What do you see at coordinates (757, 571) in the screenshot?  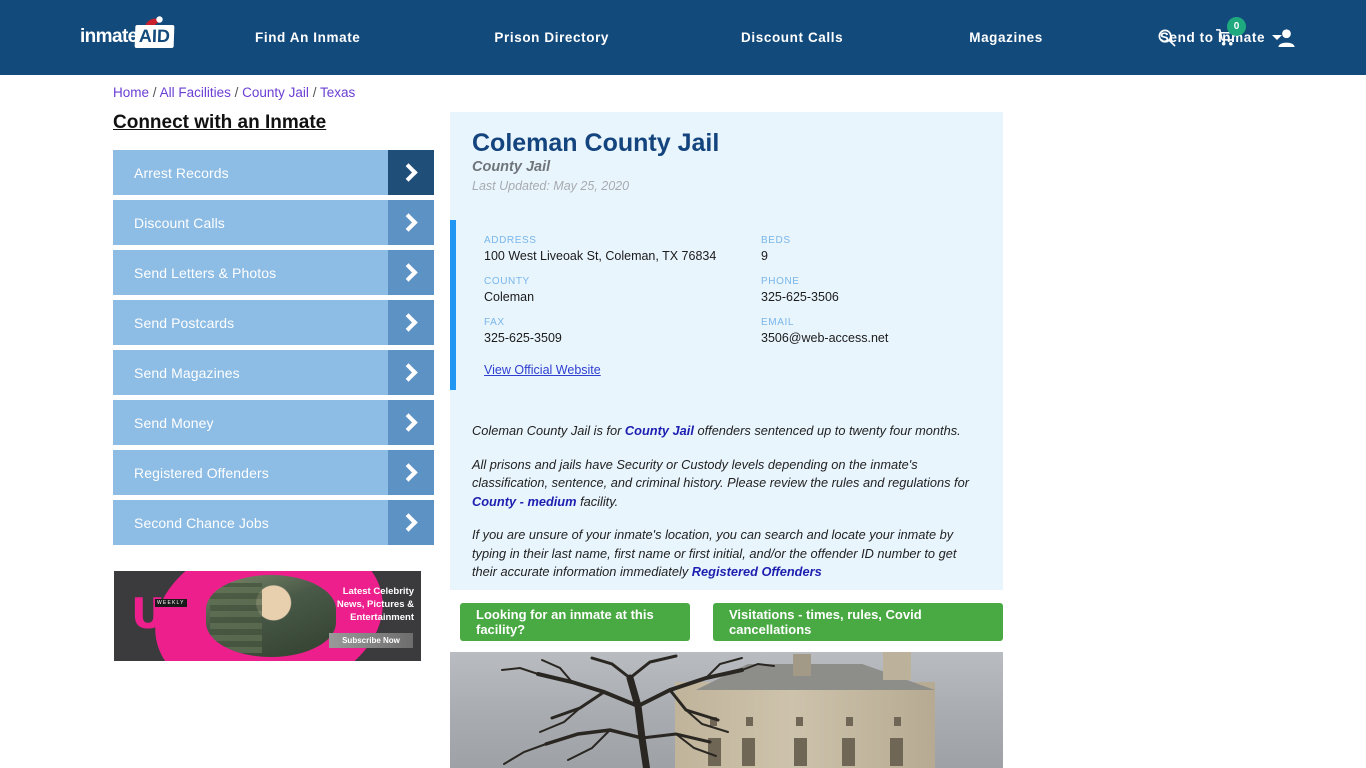 I see `link-registered-offenders: Registered Offenders` at bounding box center [757, 571].